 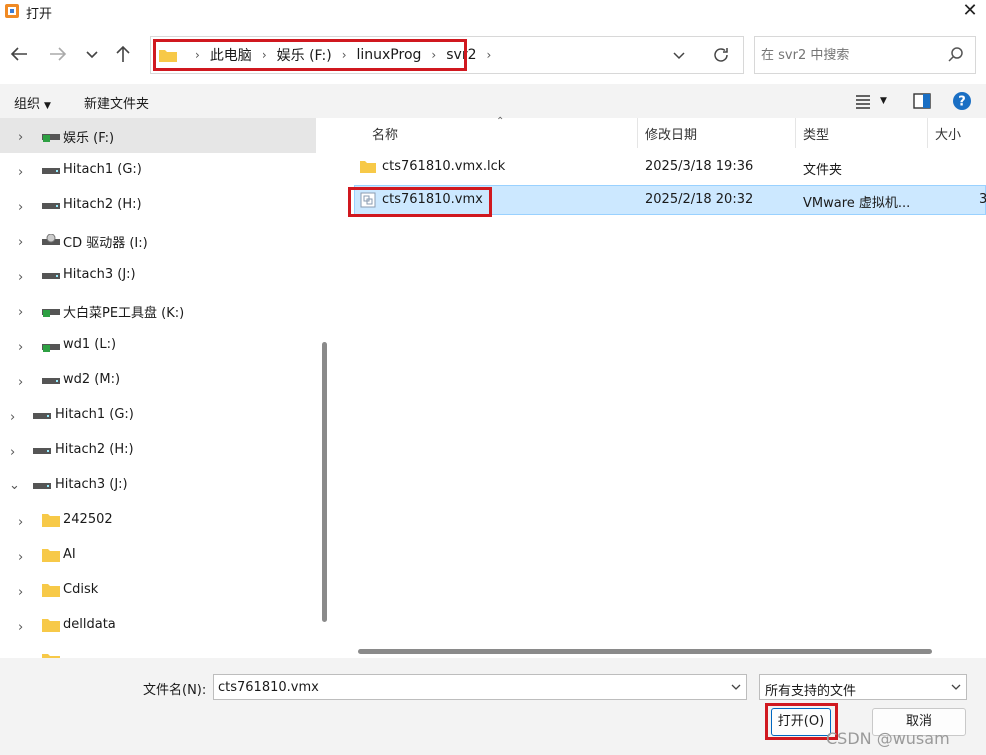 I want to click on column-header-date: 修改日期, so click(x=671, y=133).